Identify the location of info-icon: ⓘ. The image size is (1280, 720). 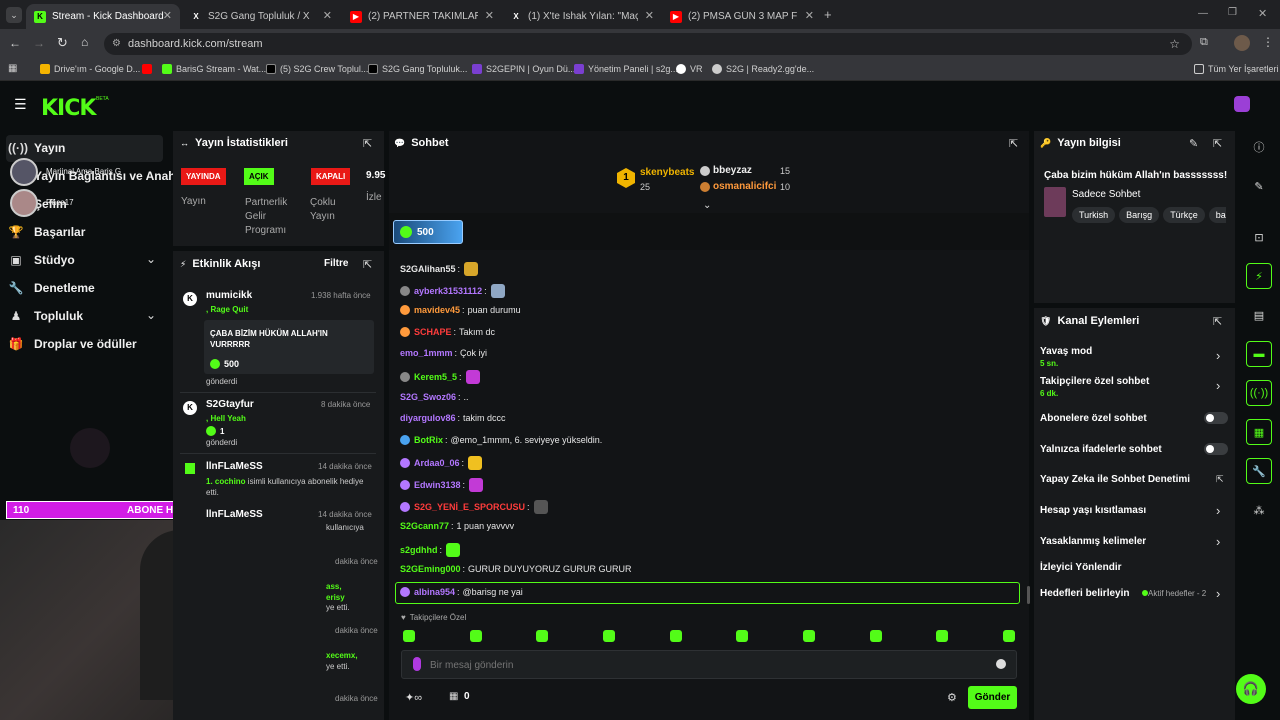
(1259, 147).